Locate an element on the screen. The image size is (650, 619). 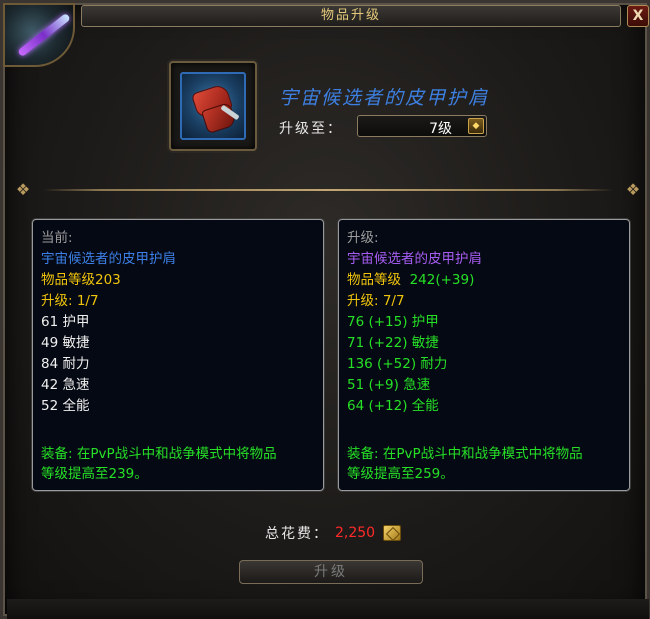
upgraded-header: 升级: is located at coordinates (363, 238).